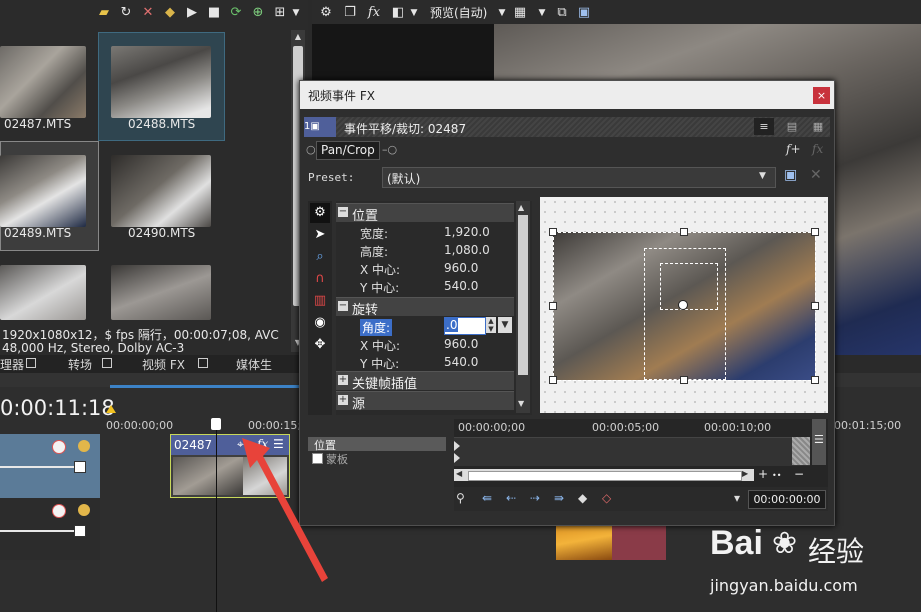 The height and width of the screenshot is (612, 921). What do you see at coordinates (764, 126) in the screenshot?
I see `list-view-button: ≡` at bounding box center [764, 126].